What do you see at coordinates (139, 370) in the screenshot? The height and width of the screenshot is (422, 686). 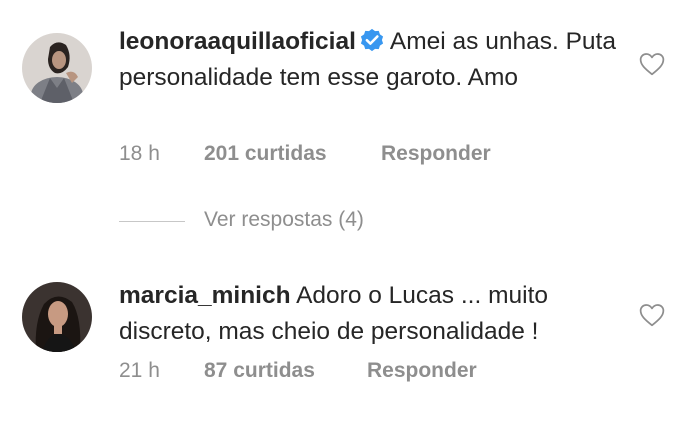 I see `comment-time: 21 h` at bounding box center [139, 370].